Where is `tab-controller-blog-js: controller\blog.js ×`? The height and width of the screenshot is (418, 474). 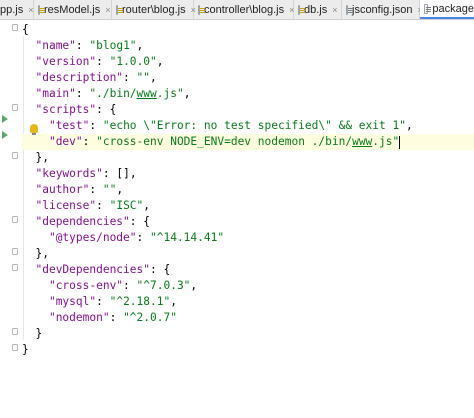
tab-controller-blog-js: controller\blog.js × is located at coordinates (244, 9).